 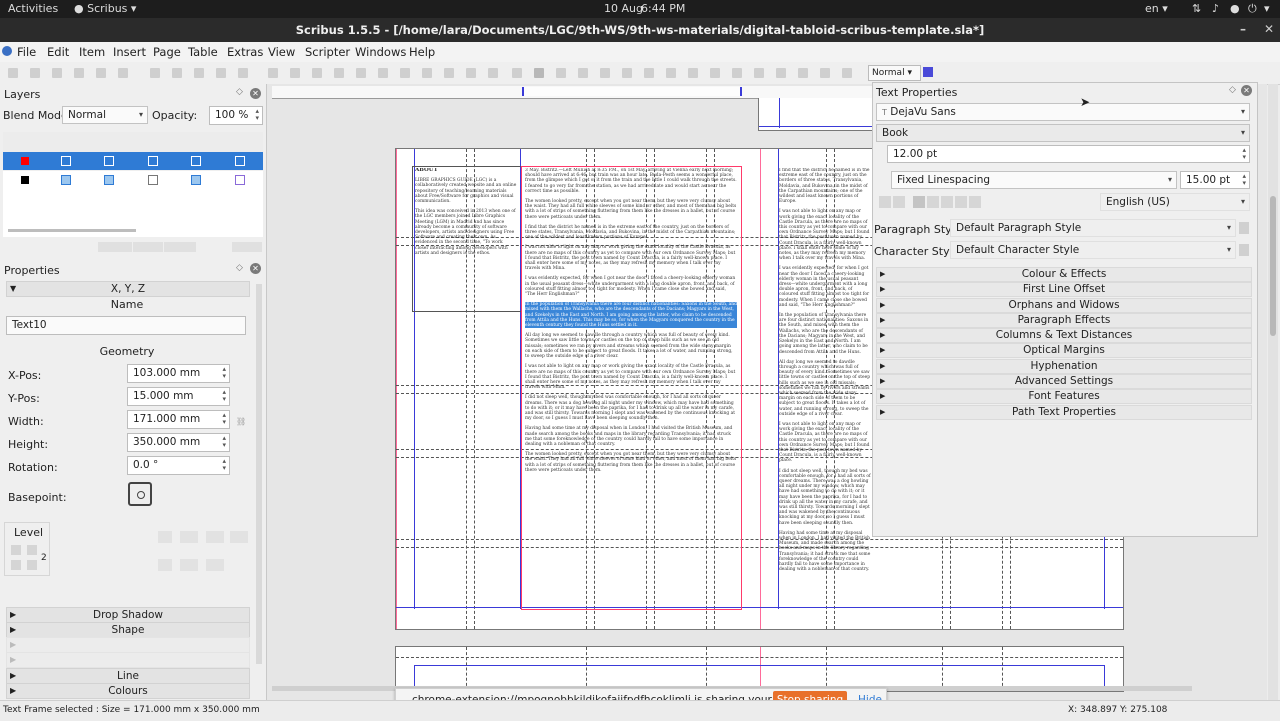 I want to click on shape-icon, so click(x=361, y=73).